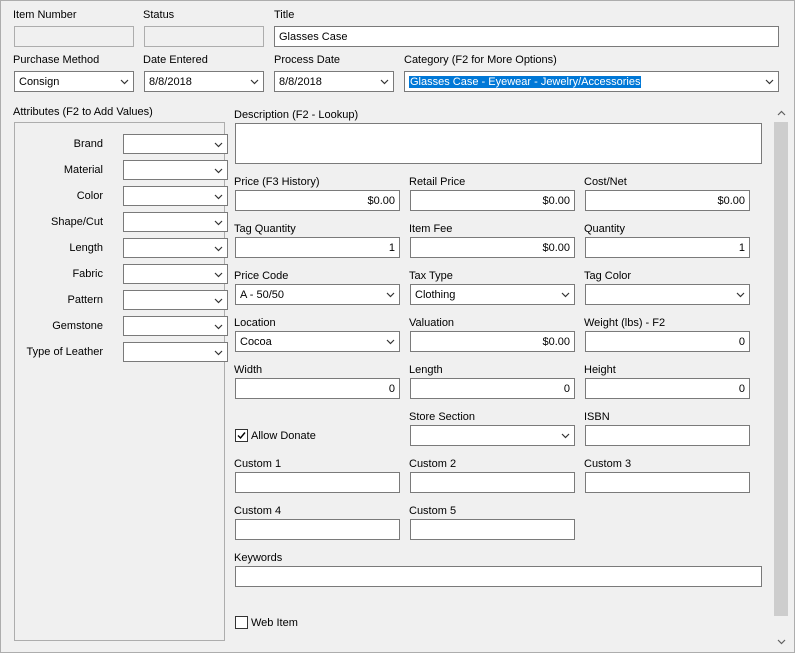 This screenshot has height=653, width=795. What do you see at coordinates (435, 294) in the screenshot?
I see `tax-type-value: Clothing` at bounding box center [435, 294].